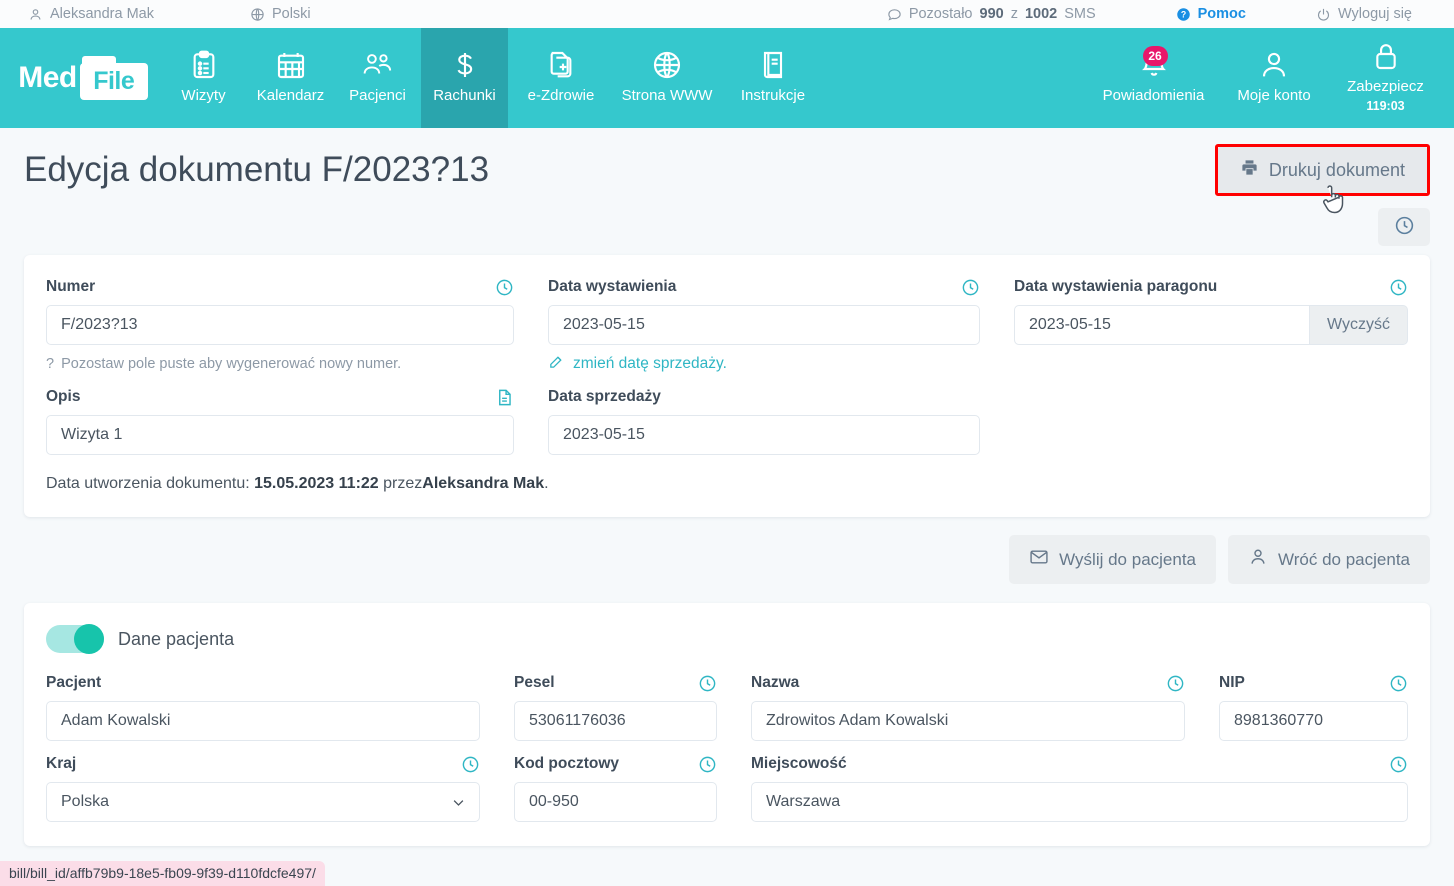 The width and height of the screenshot is (1454, 886). I want to click on field-nazwa: Nazwa, so click(968, 707).